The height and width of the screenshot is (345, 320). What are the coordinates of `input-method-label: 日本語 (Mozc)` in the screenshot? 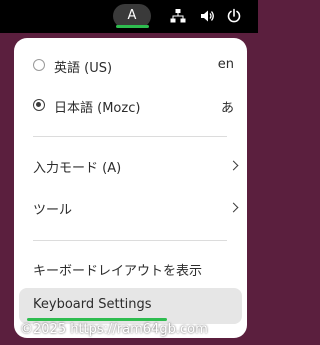 It's located at (97, 108).